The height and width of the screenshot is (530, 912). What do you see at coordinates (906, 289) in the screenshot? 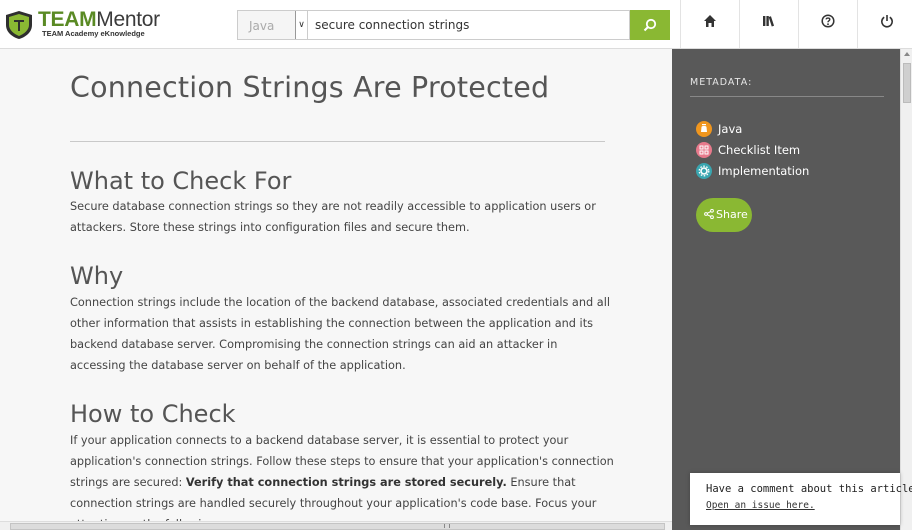
I see `vertical-scrollbar` at bounding box center [906, 289].